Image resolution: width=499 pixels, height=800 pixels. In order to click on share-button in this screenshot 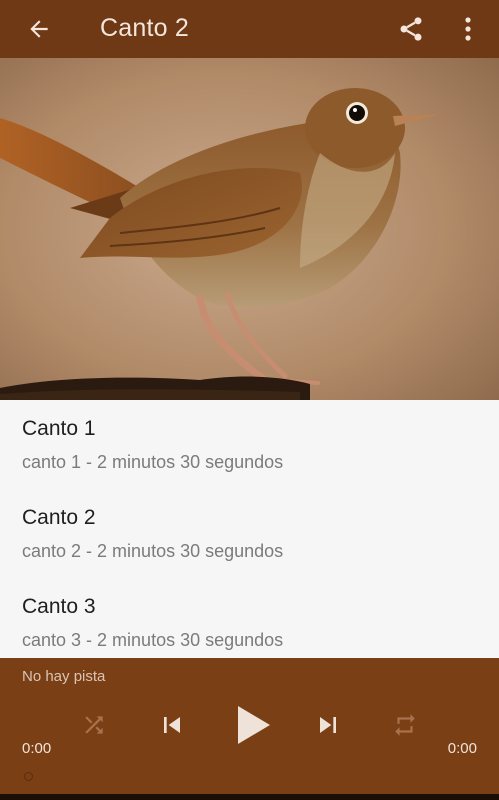, I will do `click(411, 29)`.